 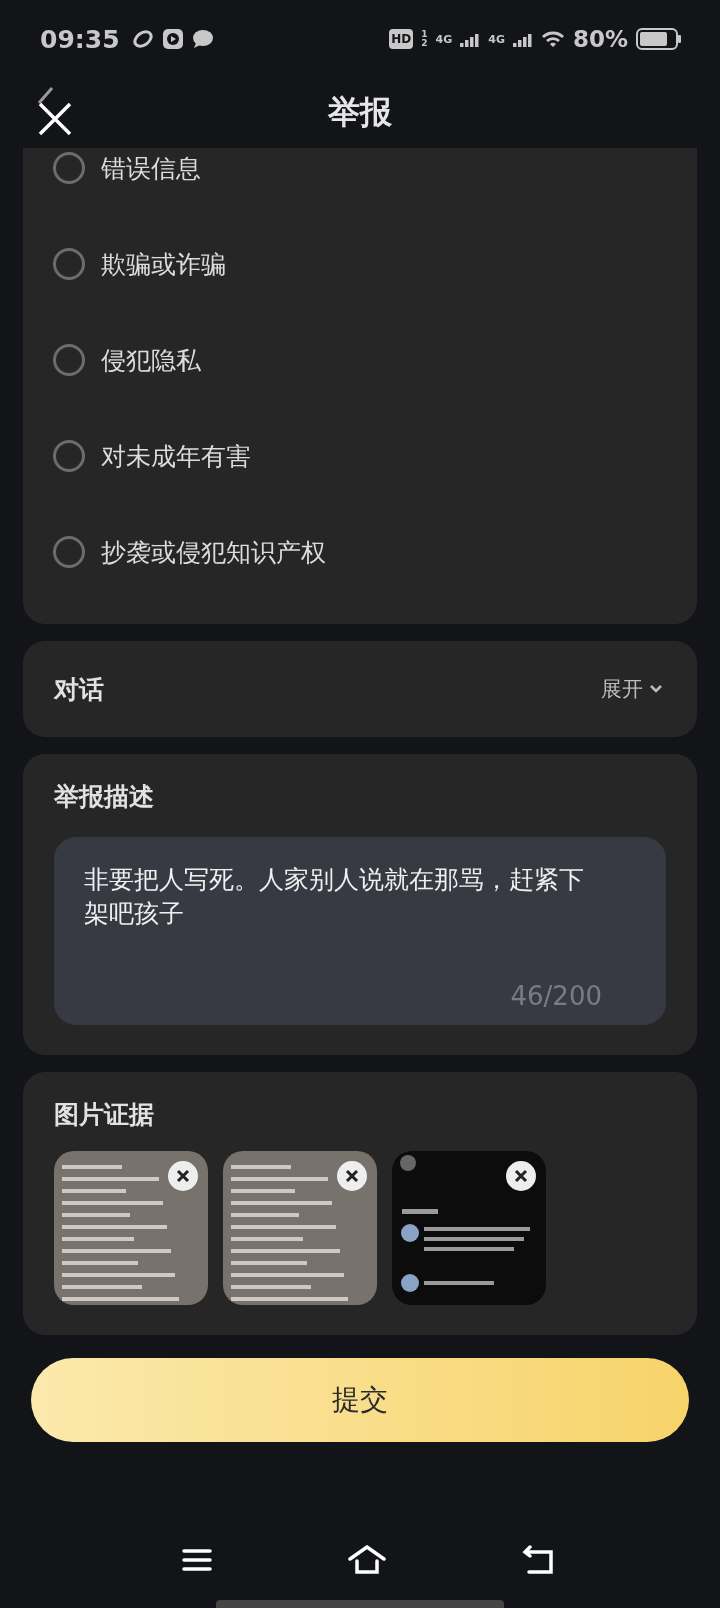 I want to click on expand-button: 展开, so click(x=632, y=689).